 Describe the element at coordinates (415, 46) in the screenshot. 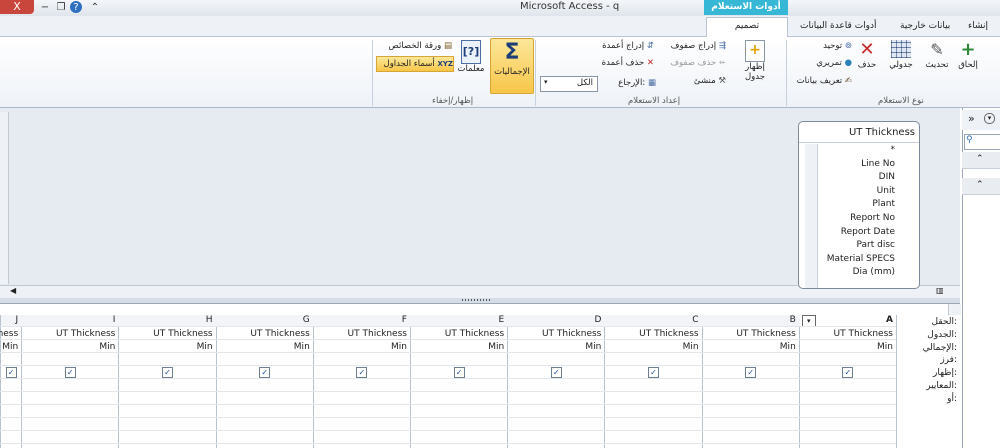

I see `property-sheet-button: ورقة الخصائص ▤` at that location.